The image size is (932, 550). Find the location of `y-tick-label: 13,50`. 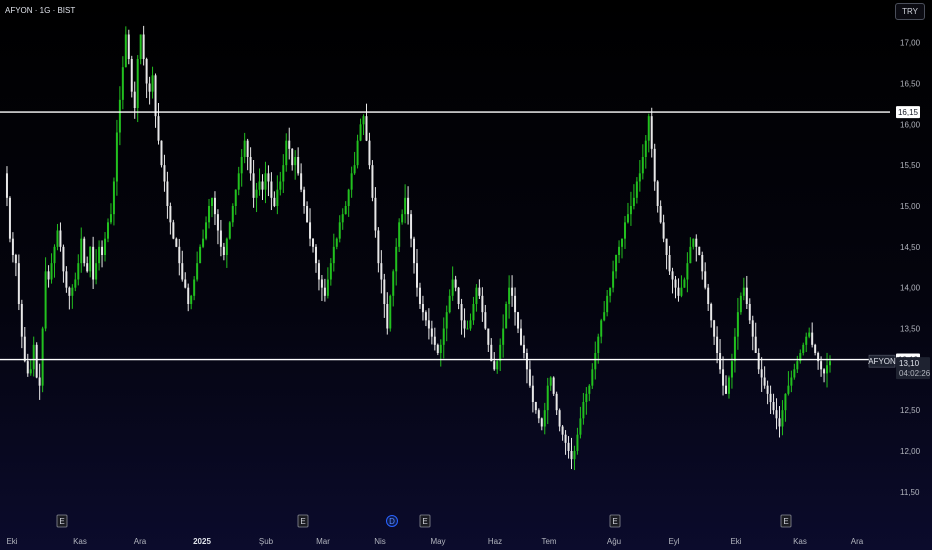

y-tick-label: 13,50 is located at coordinates (910, 329).